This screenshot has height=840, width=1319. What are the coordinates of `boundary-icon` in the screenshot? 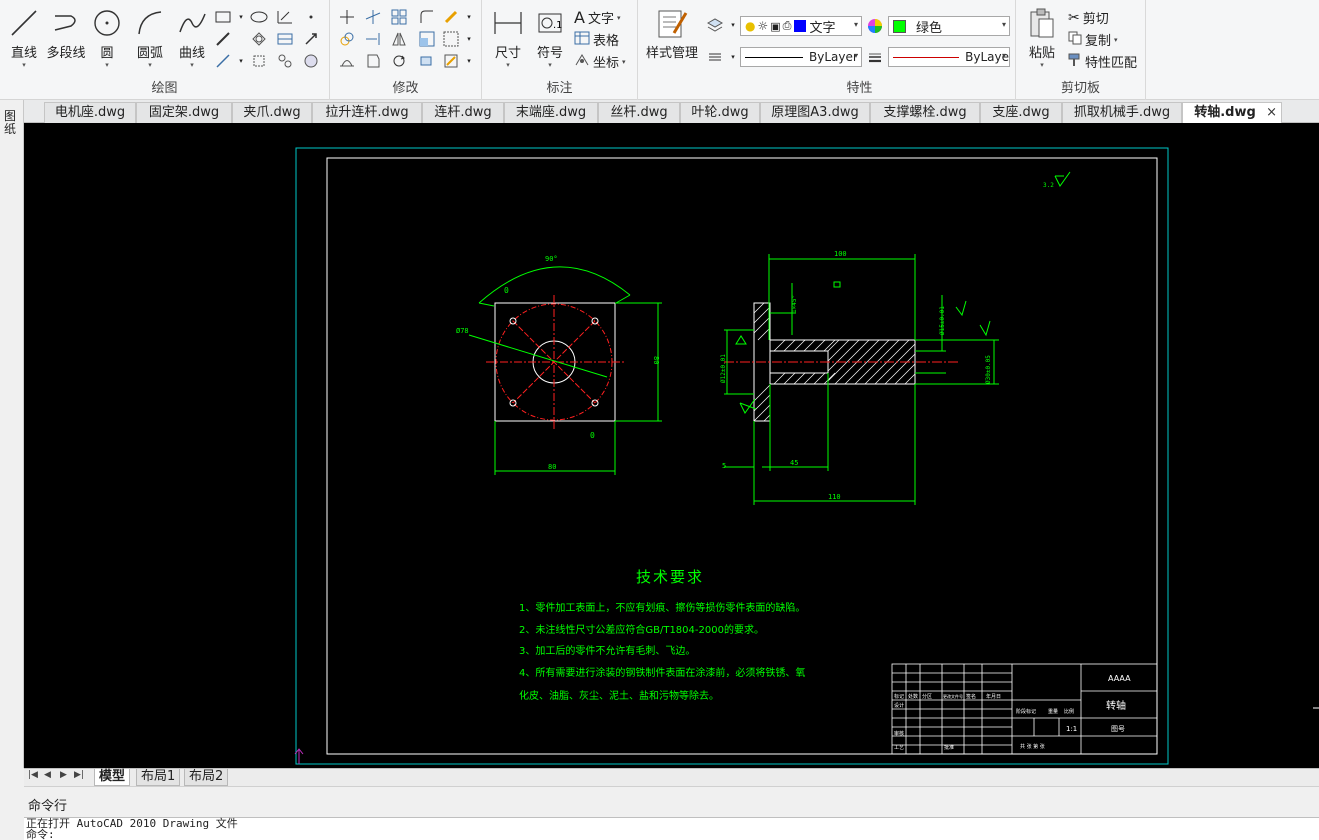 It's located at (259, 61).